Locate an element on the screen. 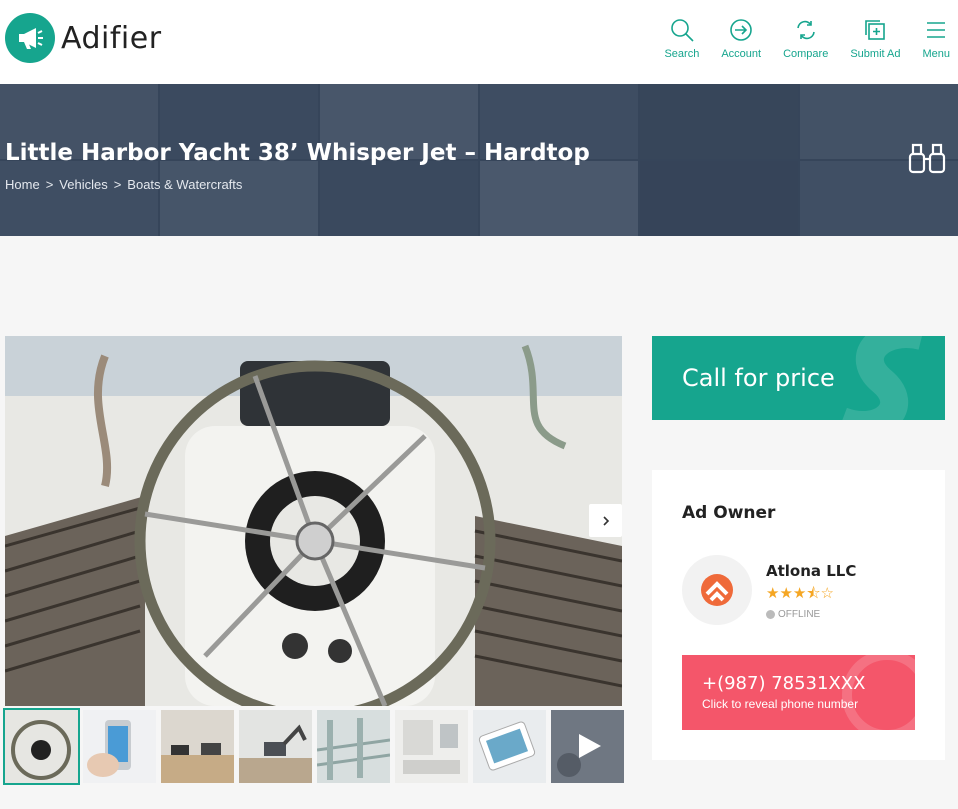 Image resolution: width=958 pixels, height=809 pixels. thumbnail-glass-railing is located at coordinates (353, 746).